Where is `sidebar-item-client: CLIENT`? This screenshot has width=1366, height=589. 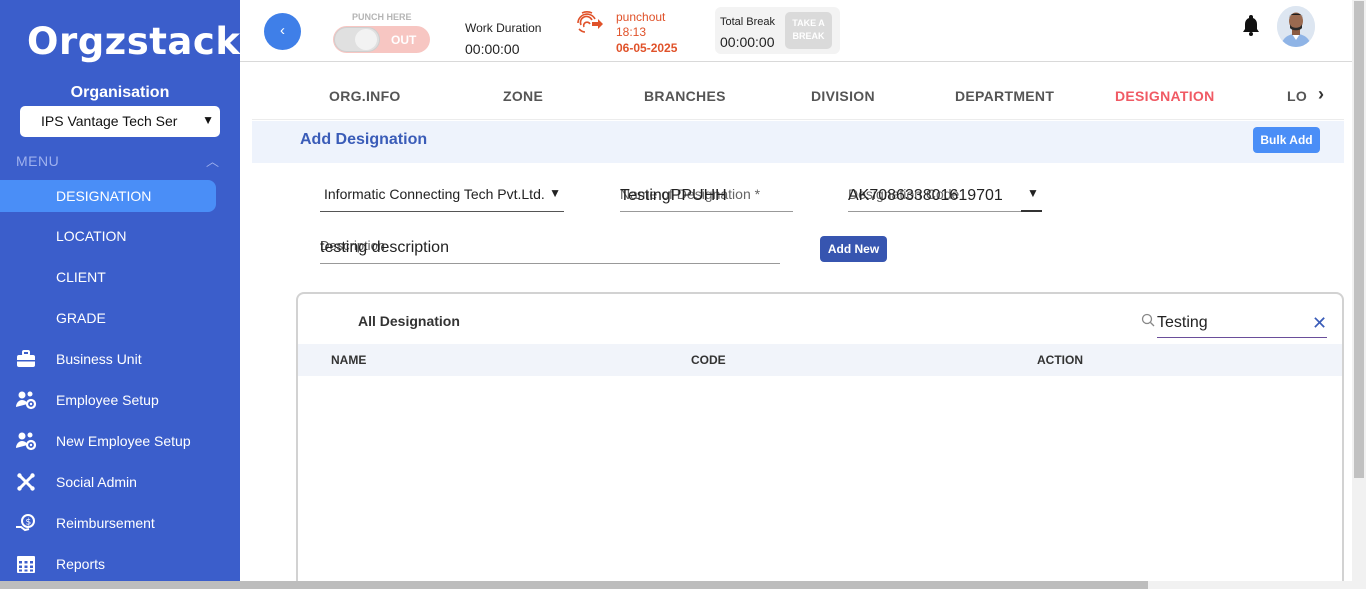
sidebar-item-client: CLIENT is located at coordinates (108, 277).